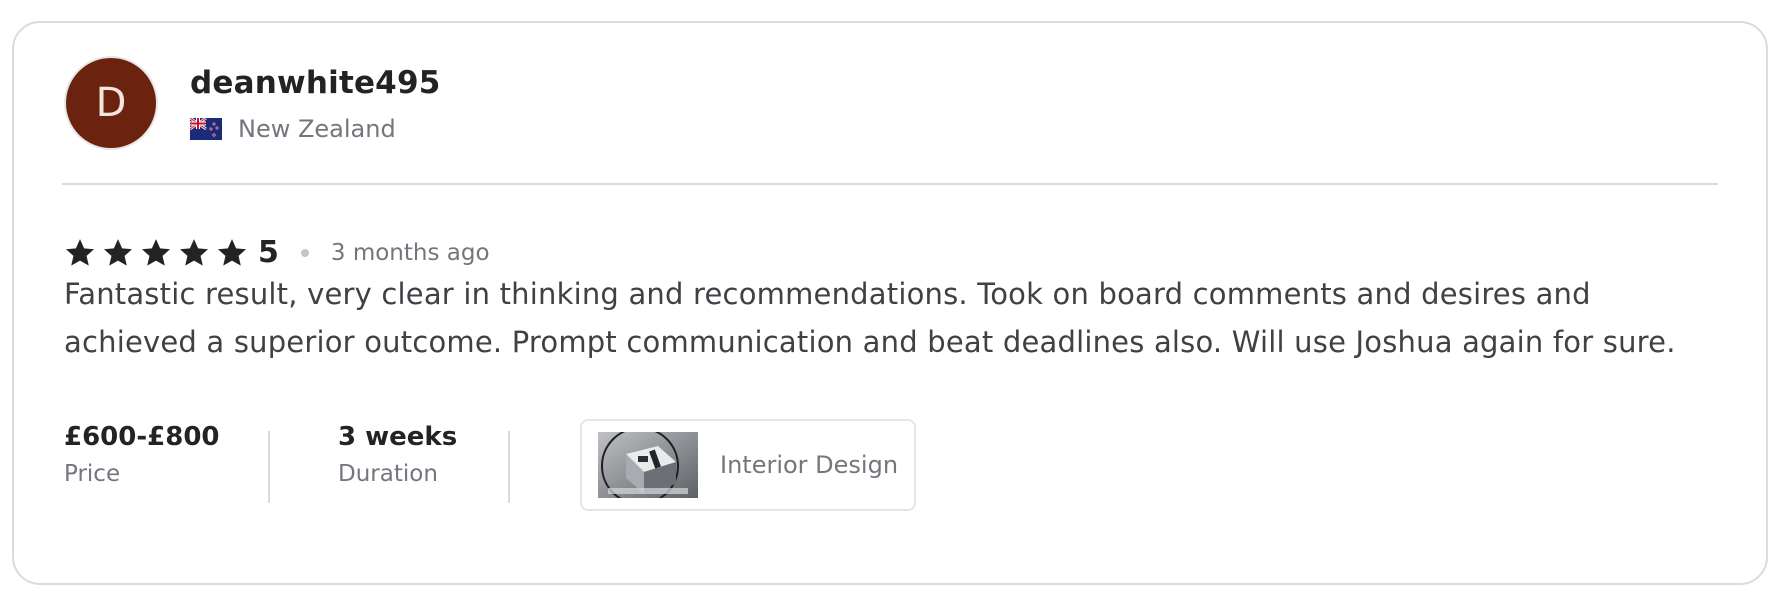 Image resolution: width=1782 pixels, height=600 pixels. I want to click on reviewer-country: New Zealand, so click(315, 129).